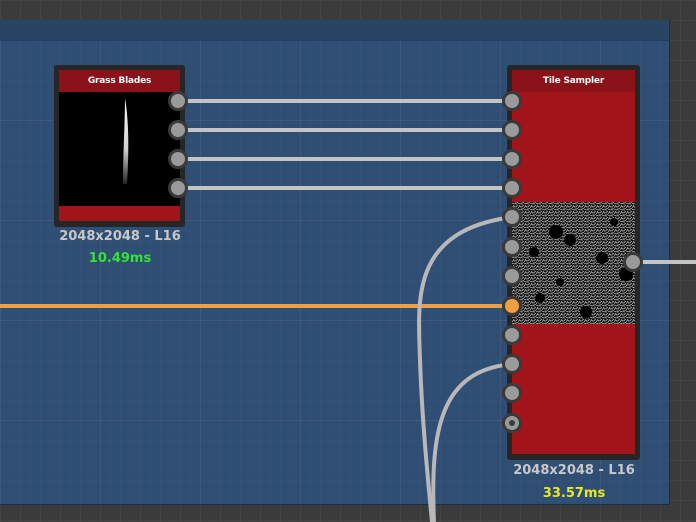 The width and height of the screenshot is (696, 522). Describe the element at coordinates (574, 493) in the screenshot. I see `node-cook-time: 33.57ms` at that location.